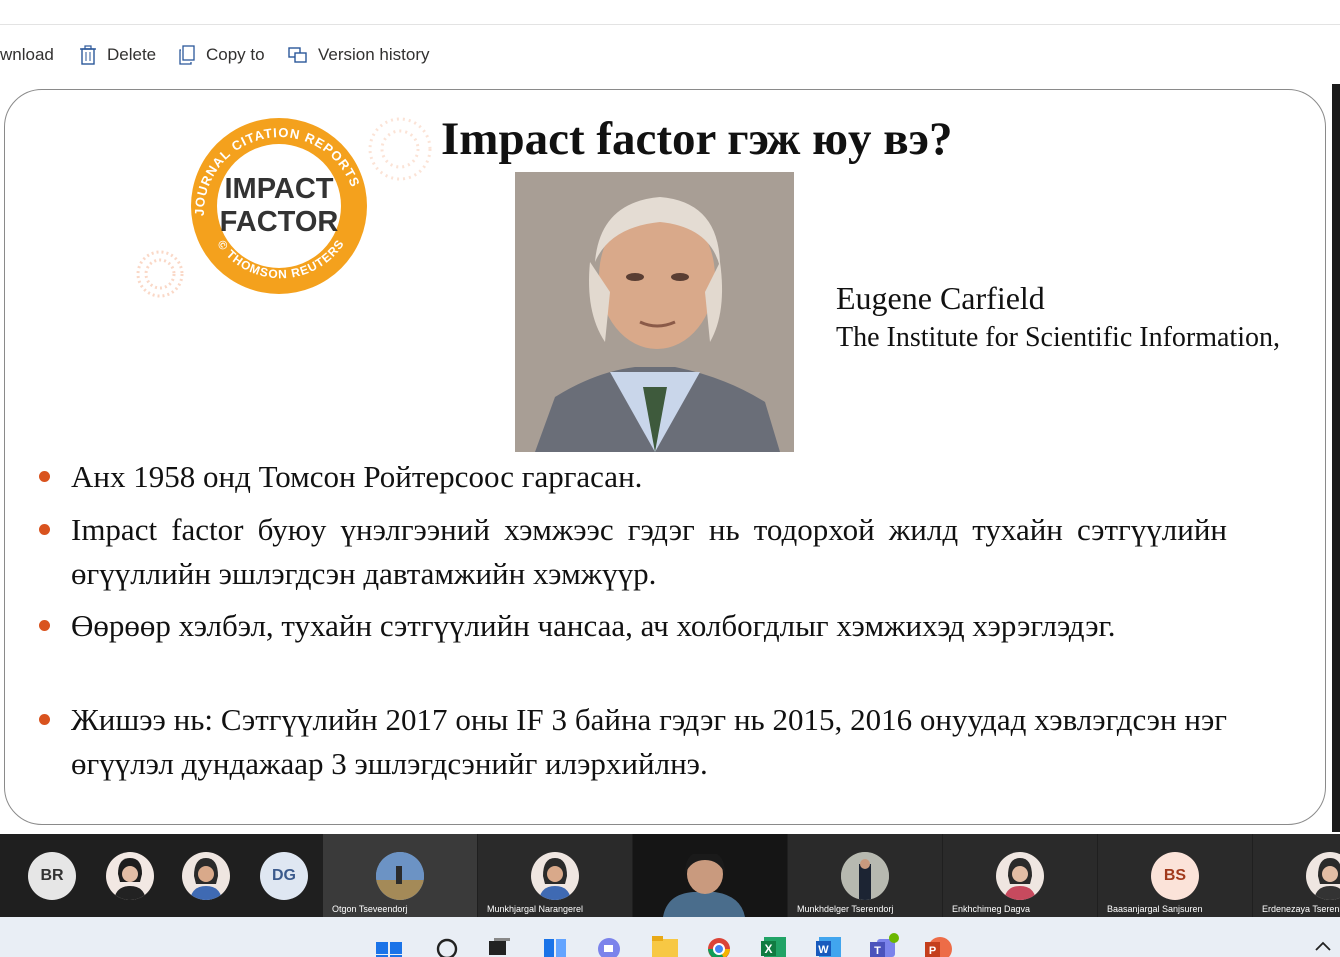 Image resolution: width=1340 pixels, height=957 pixels. Describe the element at coordinates (940, 298) in the screenshot. I see `person-name: Eugene Carfield` at that location.